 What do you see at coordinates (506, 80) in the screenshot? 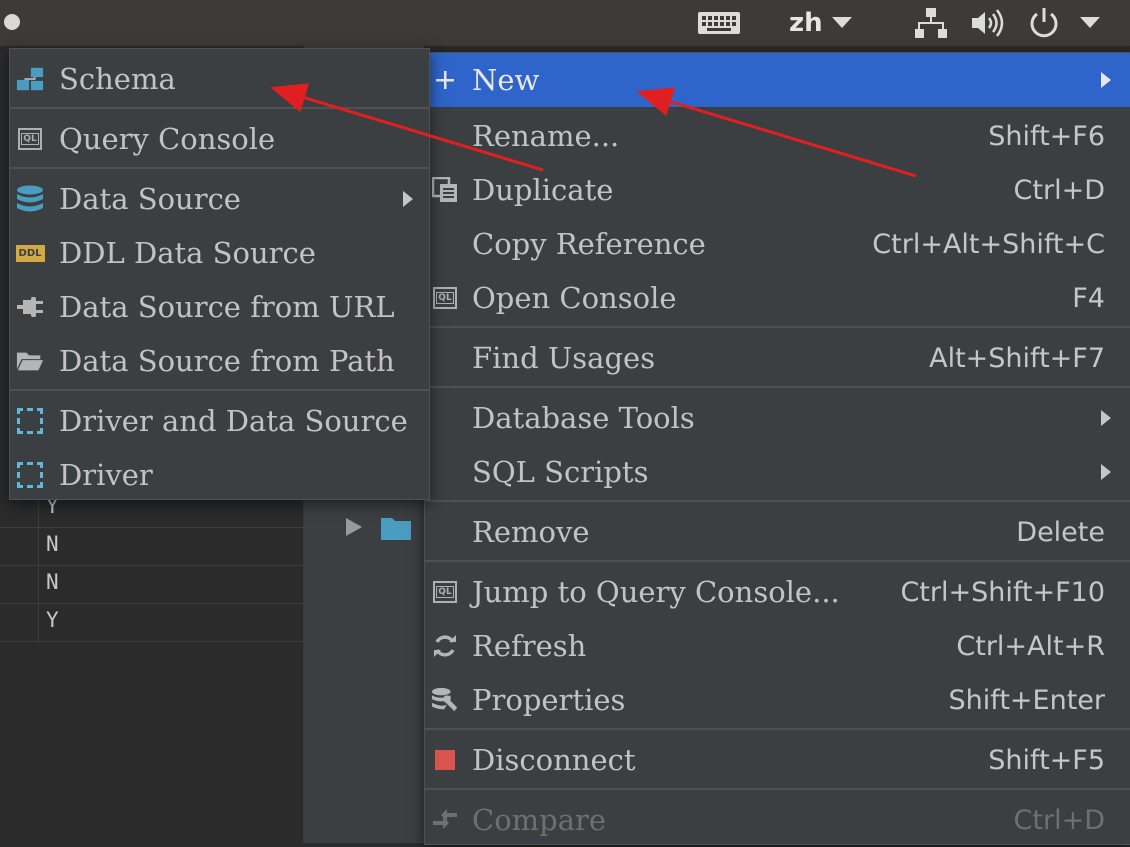
I see `menu-item-label: New` at bounding box center [506, 80].